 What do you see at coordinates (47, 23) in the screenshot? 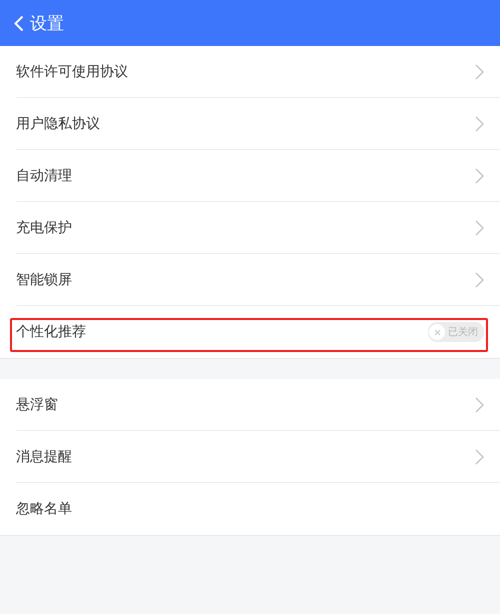
I see `page-title: 设置` at bounding box center [47, 23].